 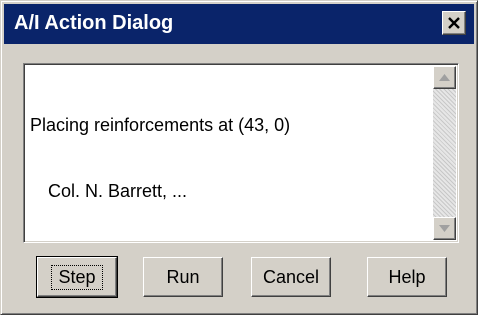 I want to click on close-icon, so click(x=454, y=23).